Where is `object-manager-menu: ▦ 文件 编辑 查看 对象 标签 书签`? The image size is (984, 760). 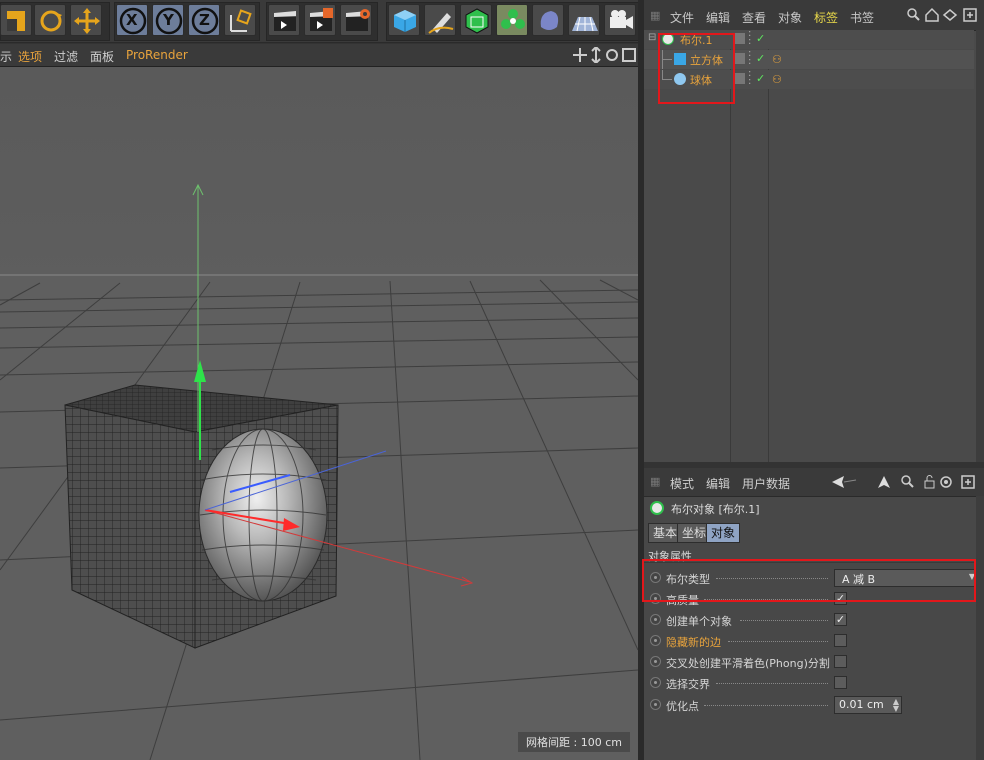 object-manager-menu: ▦ 文件 编辑 查看 对象 标签 书签 is located at coordinates (814, 15).